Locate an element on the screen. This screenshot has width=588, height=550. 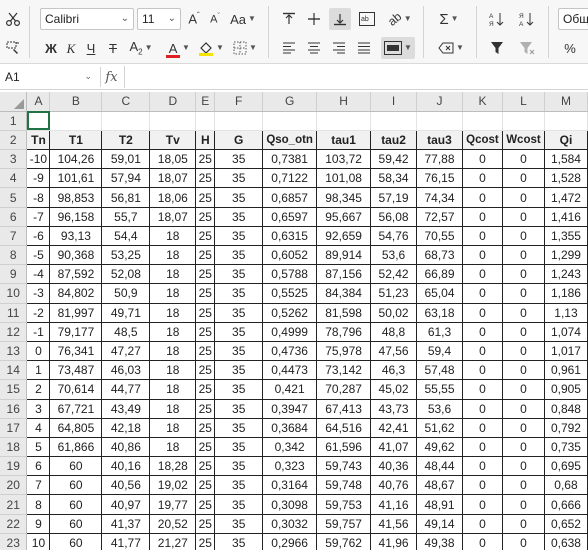
table-cell: 0,6052 is located at coordinates (290, 255).